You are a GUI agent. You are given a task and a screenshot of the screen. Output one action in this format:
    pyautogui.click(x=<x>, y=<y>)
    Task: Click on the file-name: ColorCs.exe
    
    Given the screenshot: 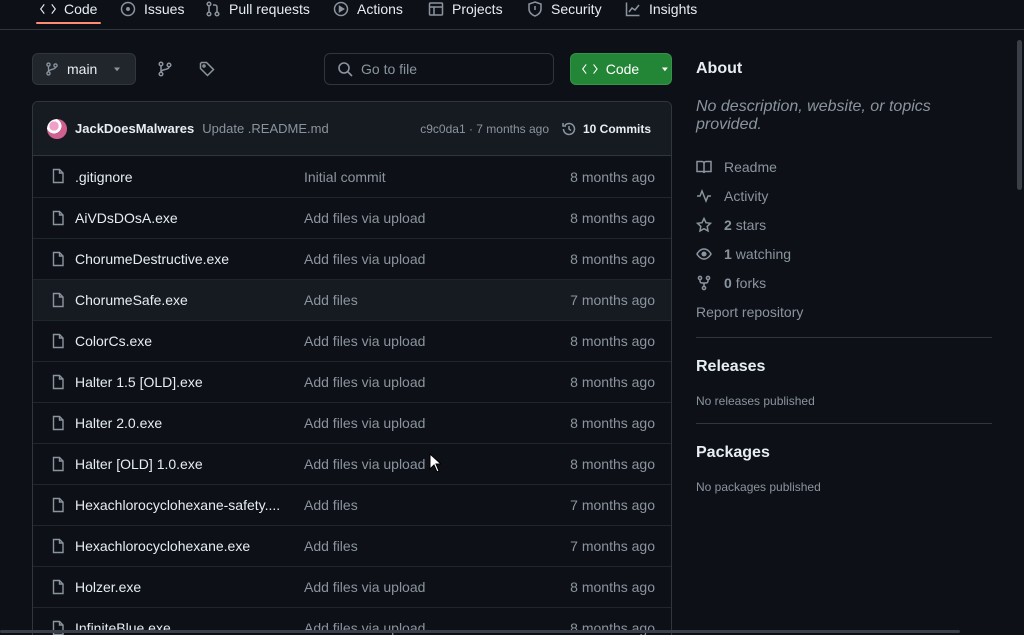 What is the action you would take?
    pyautogui.click(x=177, y=341)
    